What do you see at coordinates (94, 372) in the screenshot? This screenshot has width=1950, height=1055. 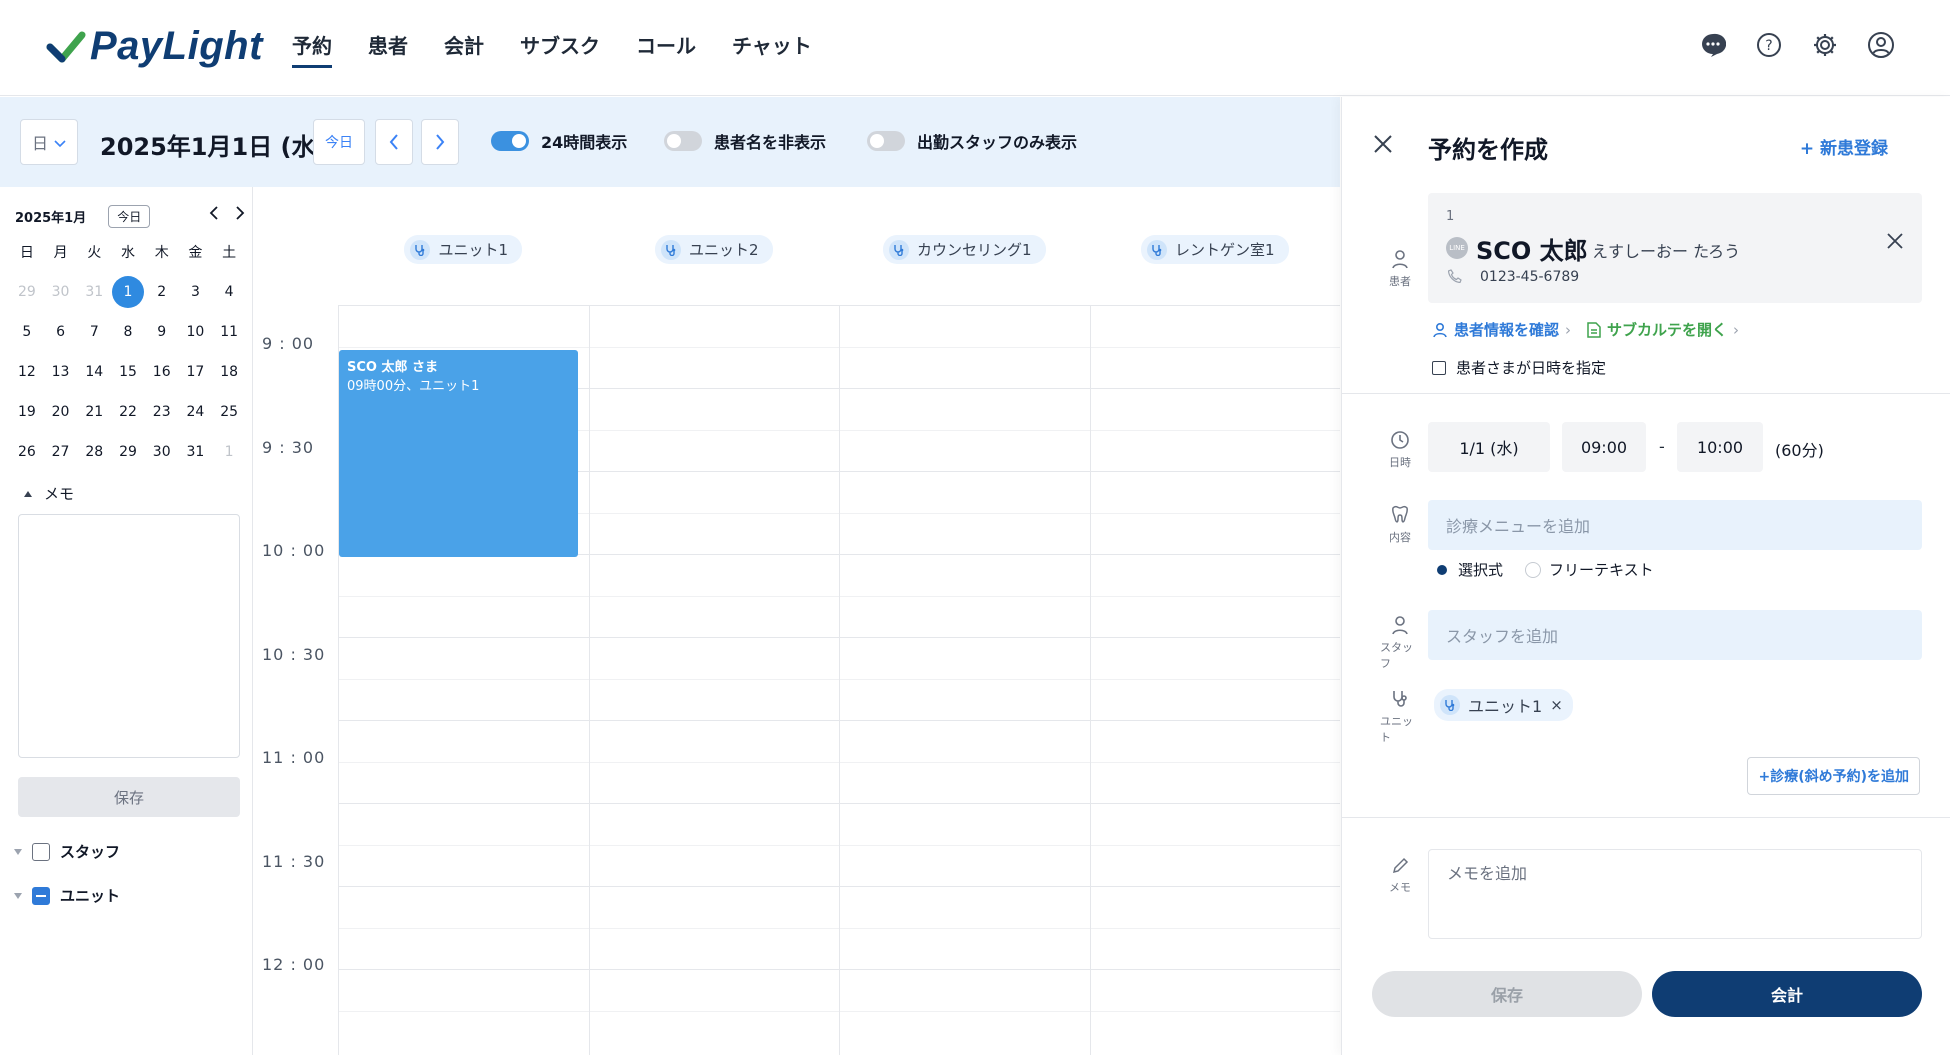 I see `mini-calendar-day: 14` at bounding box center [94, 372].